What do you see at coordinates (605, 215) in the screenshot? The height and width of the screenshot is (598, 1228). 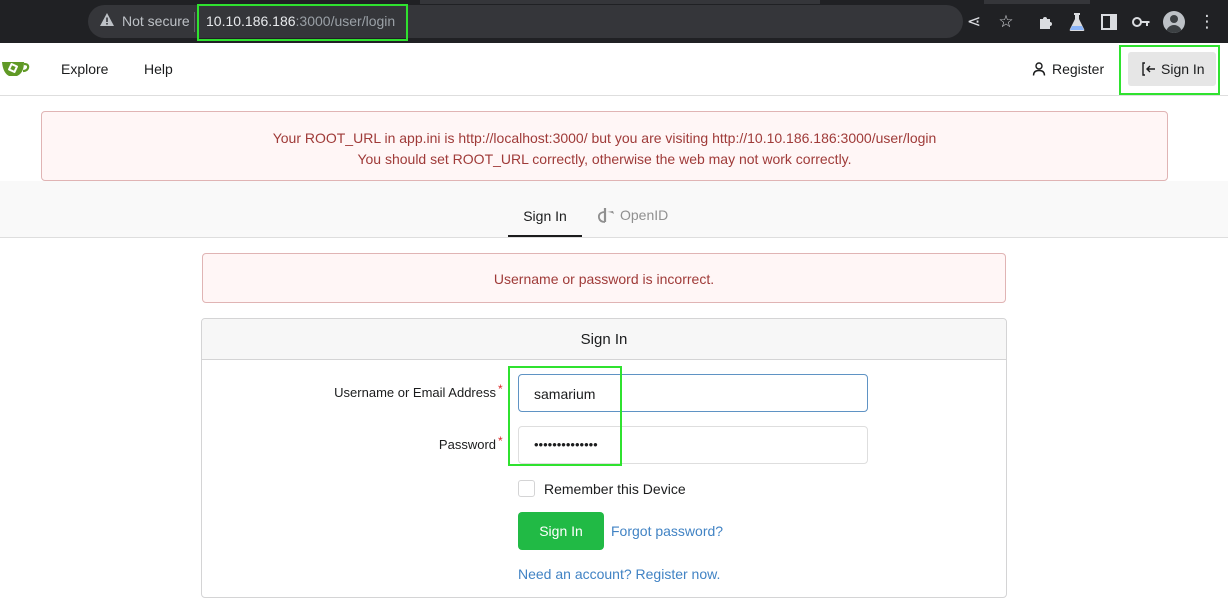 I see `openid-icon` at bounding box center [605, 215].